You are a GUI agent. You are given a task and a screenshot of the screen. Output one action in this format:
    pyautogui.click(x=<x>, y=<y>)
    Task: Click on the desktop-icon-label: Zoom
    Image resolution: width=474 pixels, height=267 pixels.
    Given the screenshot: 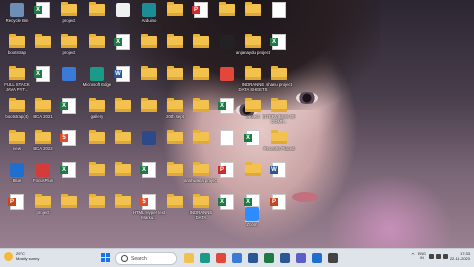 What is the action you would take?
    pyautogui.click(x=252, y=224)
    